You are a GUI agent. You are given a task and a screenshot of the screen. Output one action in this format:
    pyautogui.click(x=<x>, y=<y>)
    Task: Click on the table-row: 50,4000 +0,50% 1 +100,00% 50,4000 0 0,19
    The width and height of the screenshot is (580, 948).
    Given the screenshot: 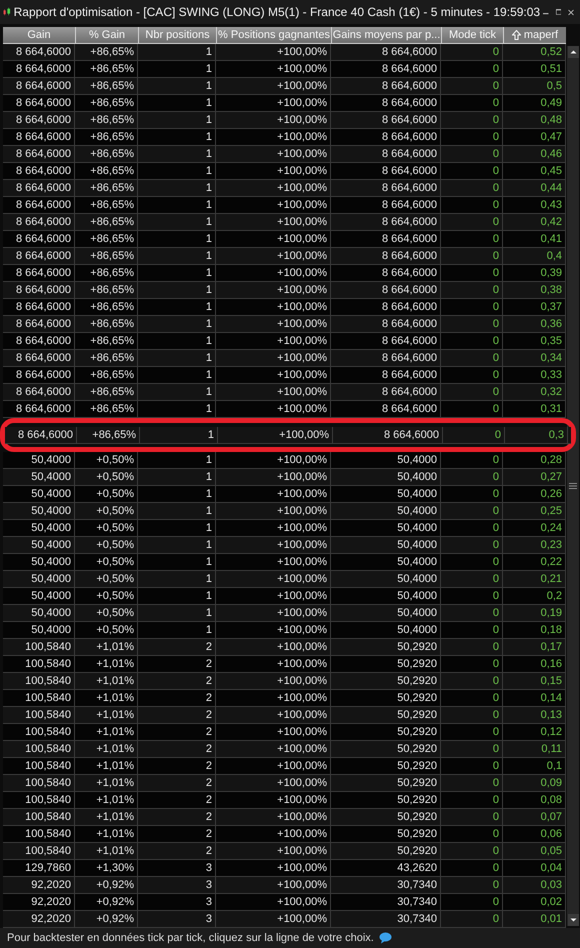 What is the action you would take?
    pyautogui.click(x=284, y=613)
    